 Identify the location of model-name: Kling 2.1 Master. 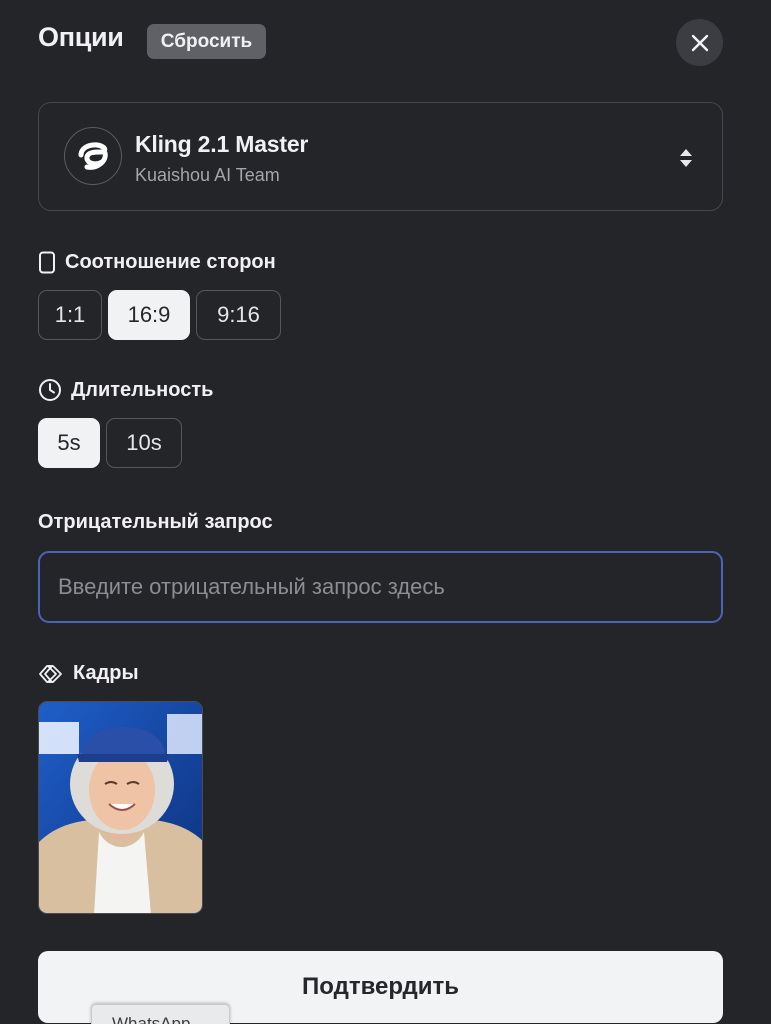
(222, 144).